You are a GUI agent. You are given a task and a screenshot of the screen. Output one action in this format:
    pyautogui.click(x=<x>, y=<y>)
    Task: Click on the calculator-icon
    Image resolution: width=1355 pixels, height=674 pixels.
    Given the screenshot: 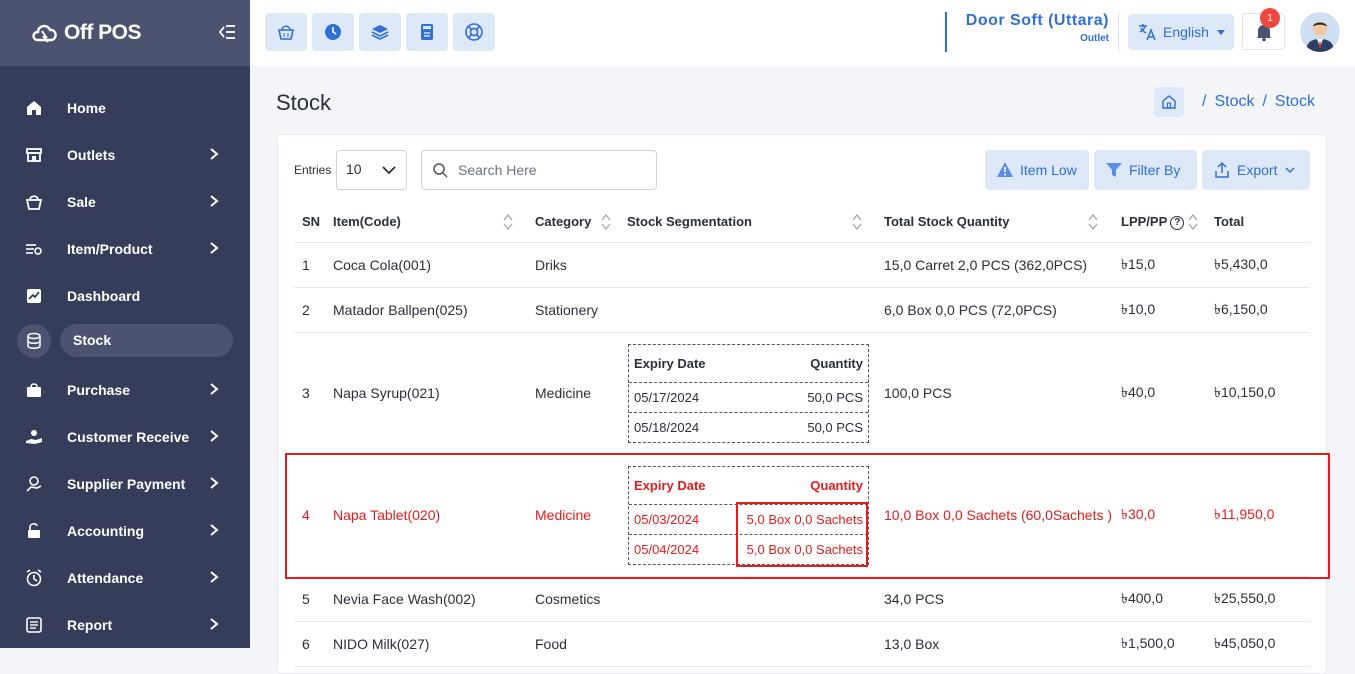 What is the action you would take?
    pyautogui.click(x=427, y=32)
    